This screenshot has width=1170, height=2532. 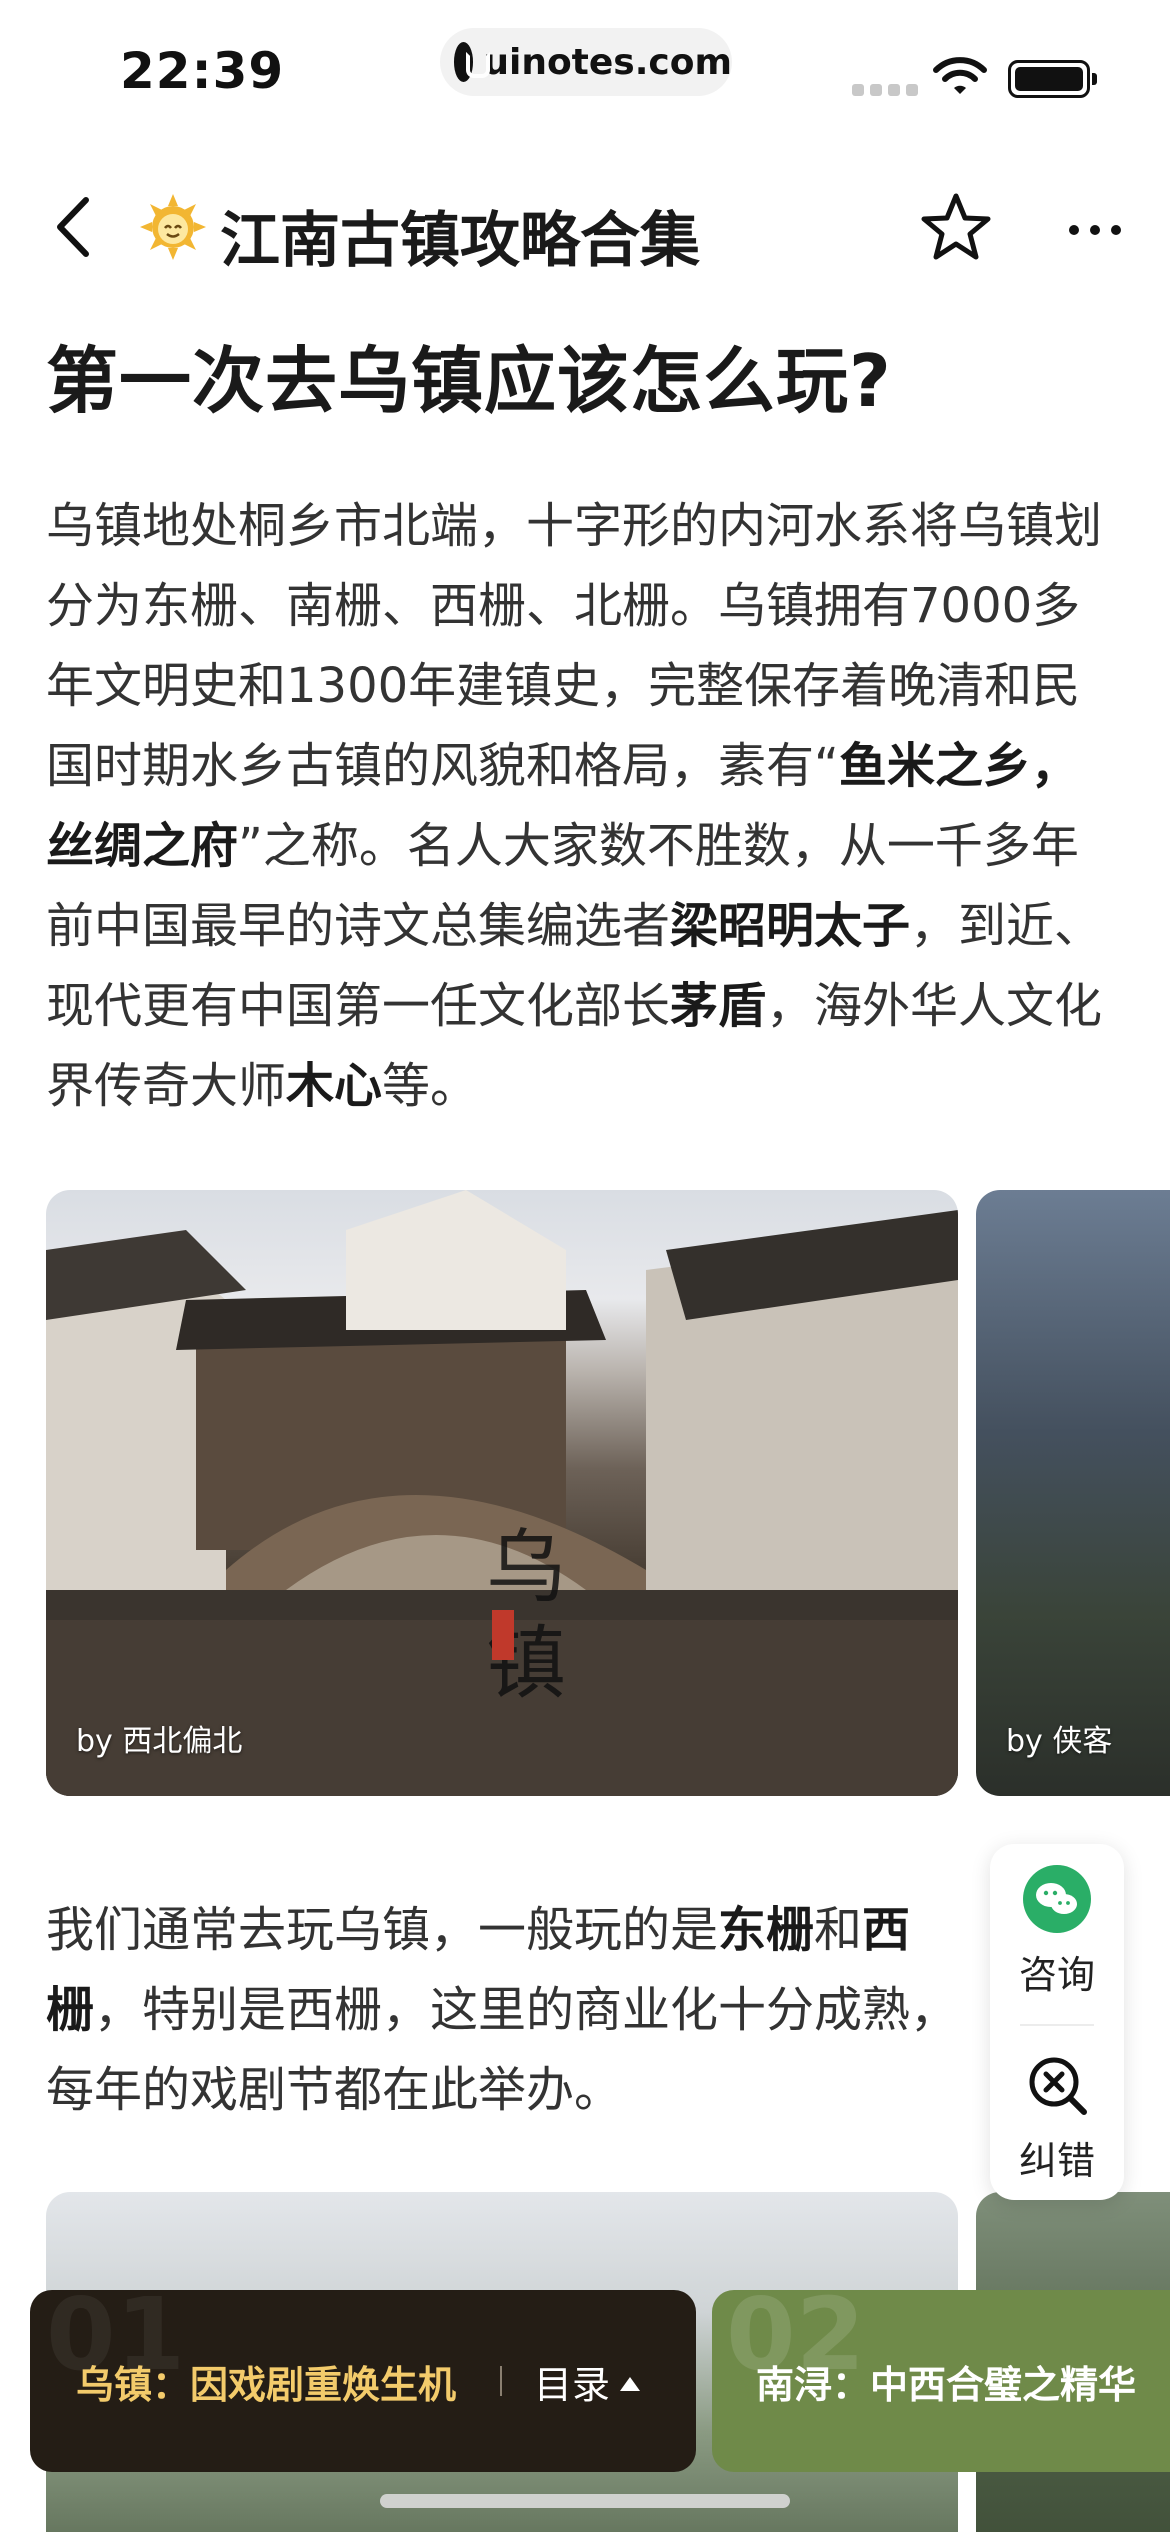 I want to click on consult-button: 咨询, so click(x=1057, y=1931).